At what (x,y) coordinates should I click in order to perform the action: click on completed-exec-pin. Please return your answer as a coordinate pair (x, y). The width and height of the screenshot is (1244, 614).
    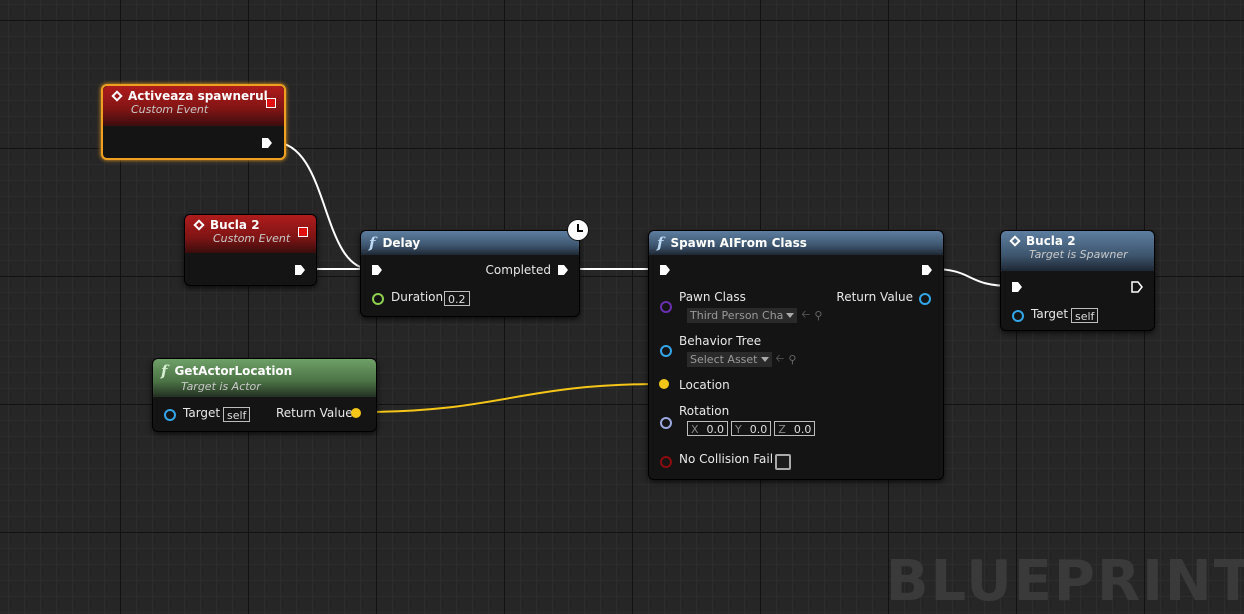
    Looking at the image, I should click on (563, 270).